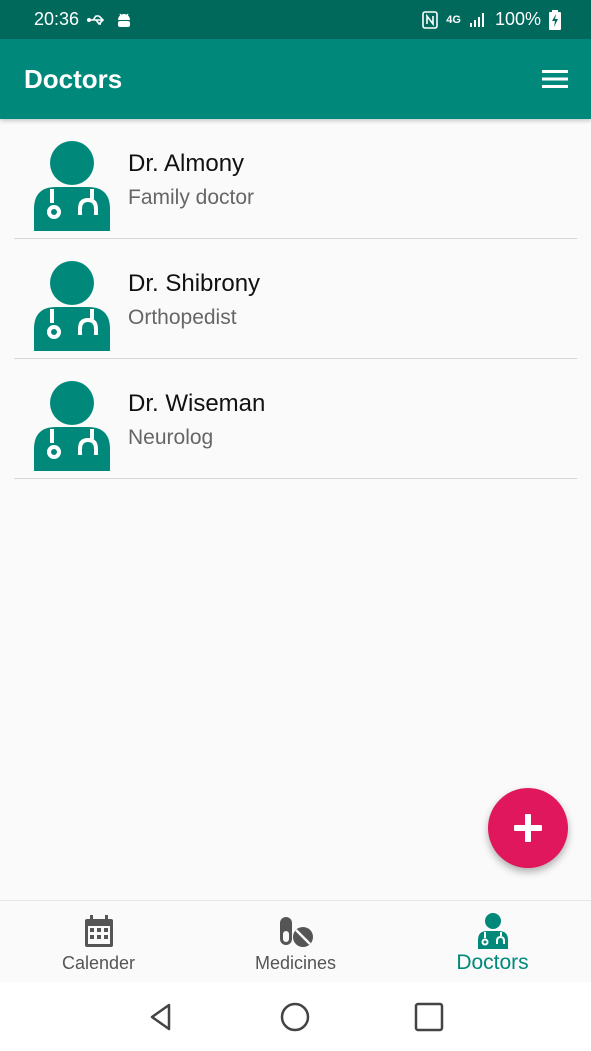 Image resolution: width=591 pixels, height=1051 pixels. I want to click on doctor-text: Dr. Shibrony Orthopedist, so click(194, 300).